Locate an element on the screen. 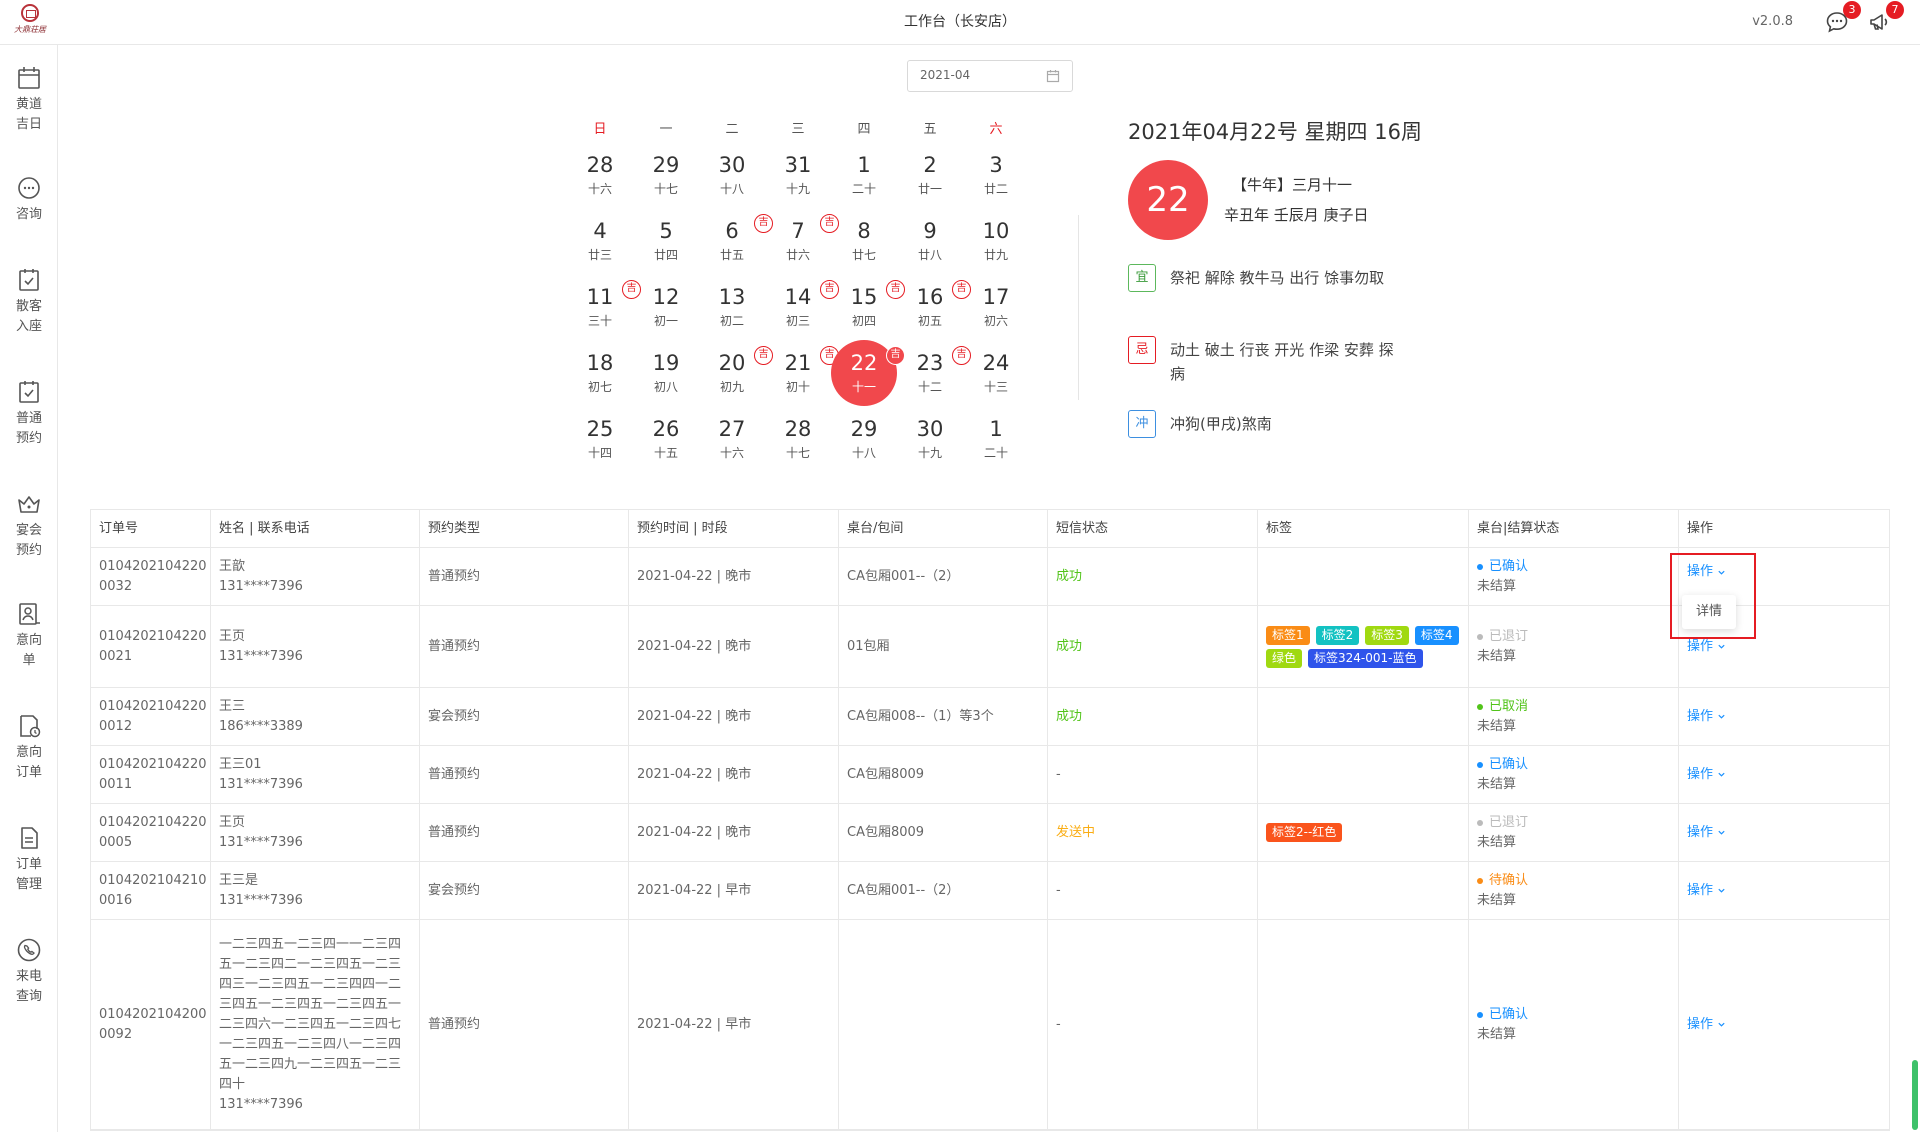  sidebar-item-call-lookup: 来电查询 is located at coordinates (29, 972).